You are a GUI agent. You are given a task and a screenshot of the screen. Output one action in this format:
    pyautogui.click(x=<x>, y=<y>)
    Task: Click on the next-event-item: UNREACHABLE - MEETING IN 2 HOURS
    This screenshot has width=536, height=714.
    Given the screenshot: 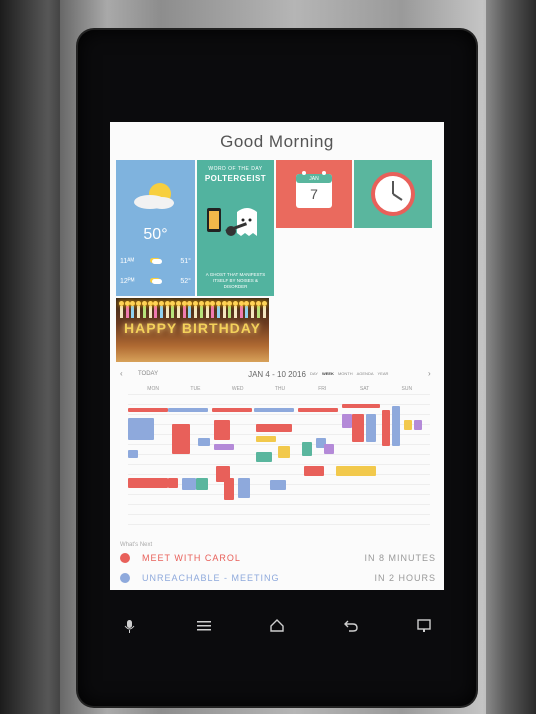 What is the action you would take?
    pyautogui.click(x=278, y=579)
    